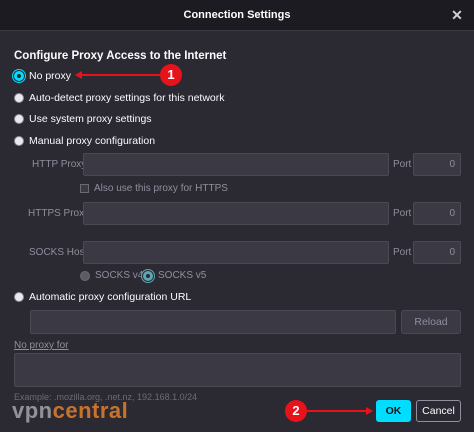 The image size is (474, 432). I want to click on radio-no-proxy-label: No proxy, so click(50, 76).